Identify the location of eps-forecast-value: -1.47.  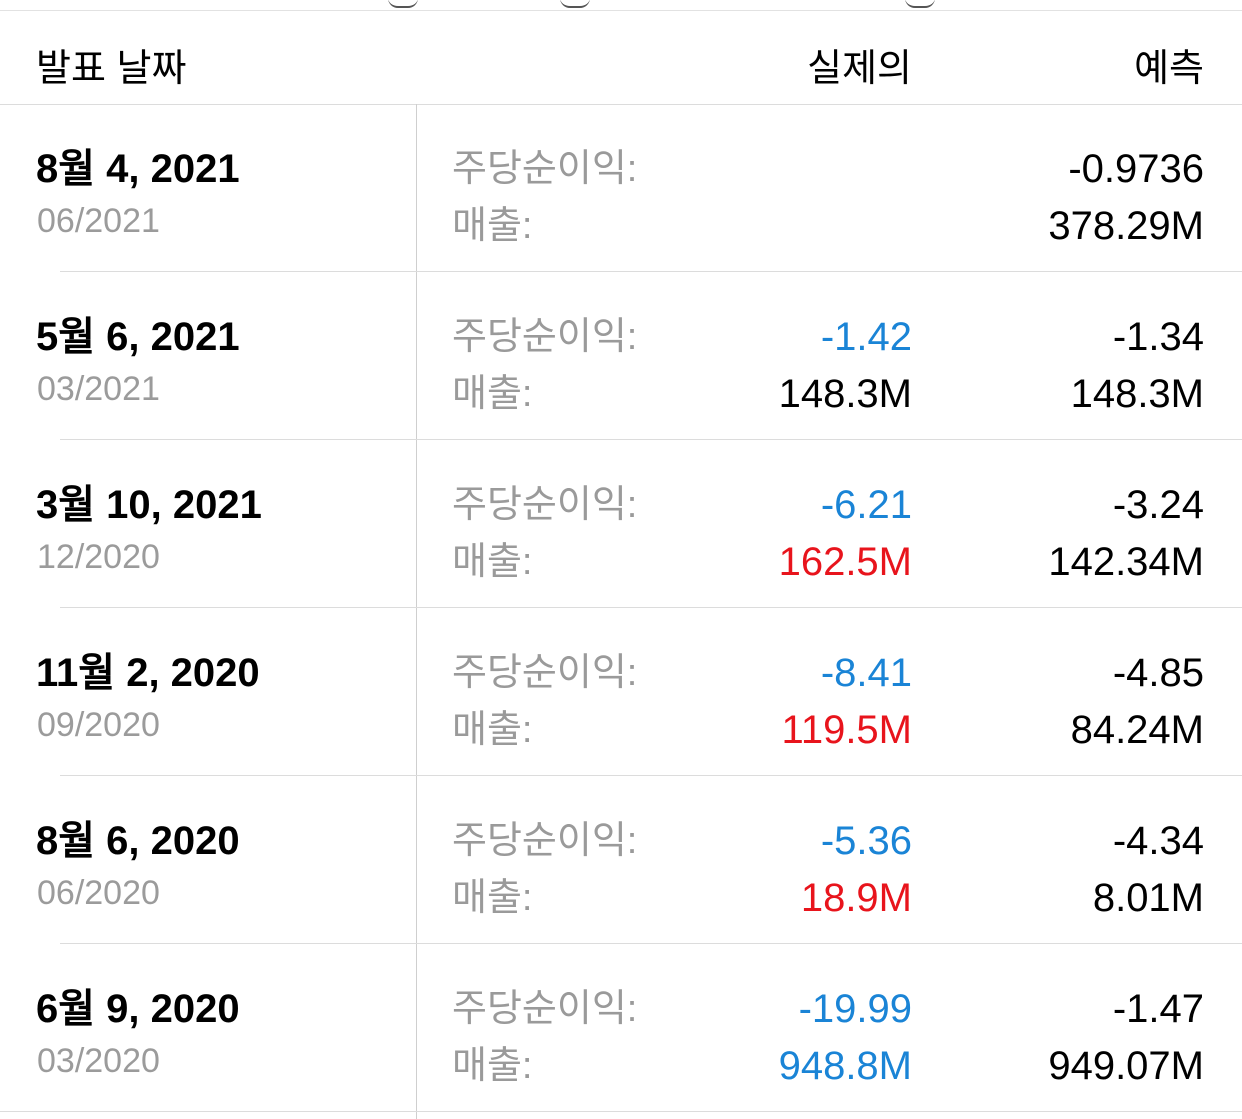
(1158, 1009).